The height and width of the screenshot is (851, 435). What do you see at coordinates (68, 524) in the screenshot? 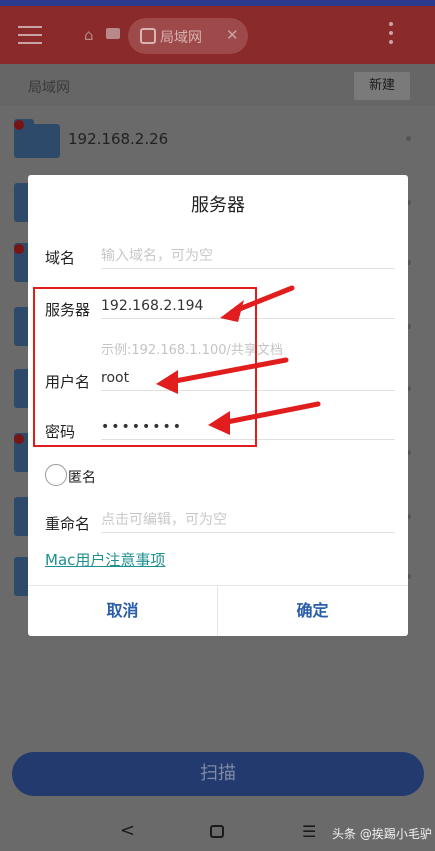
I see `rename-label: 重命名` at bounding box center [68, 524].